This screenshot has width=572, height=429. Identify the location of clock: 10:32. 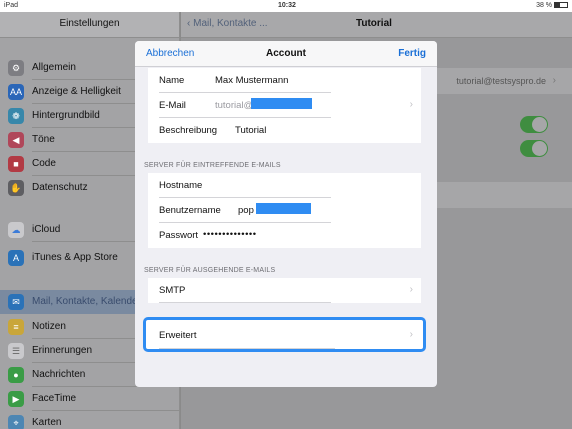
(287, 5).